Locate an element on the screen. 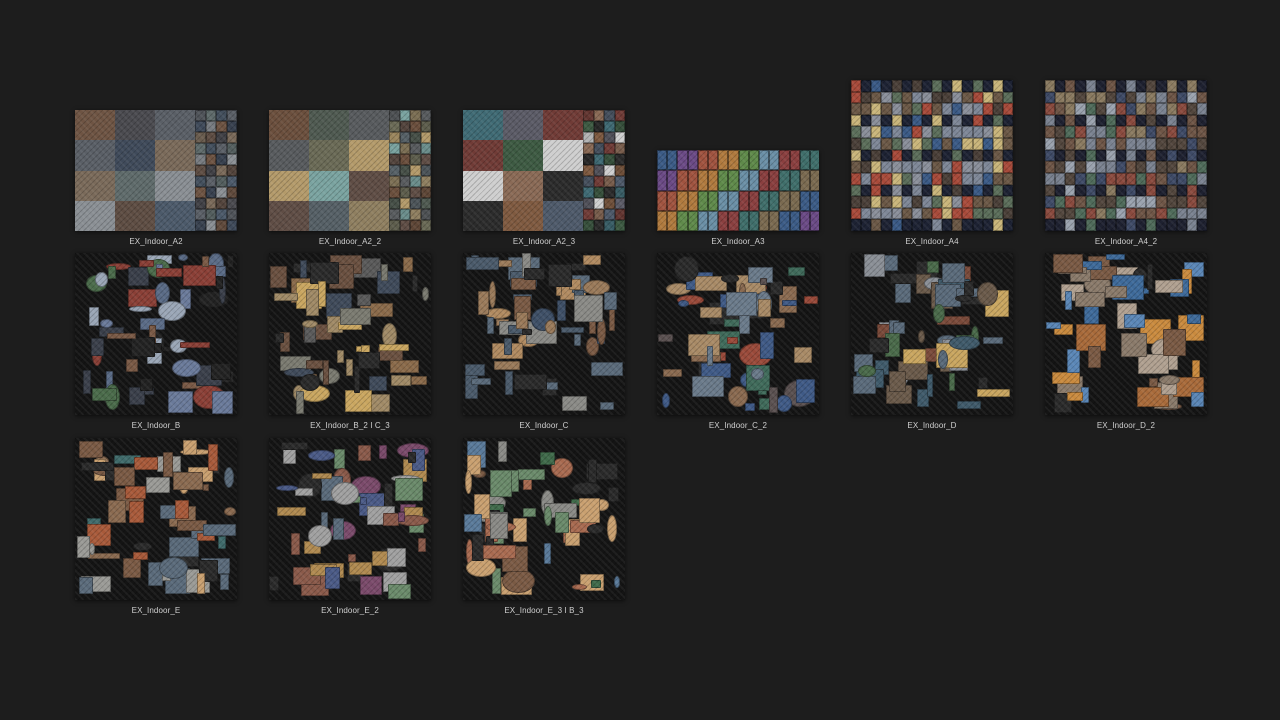 This screenshot has height=720, width=1280. thumbnail-ex-indoor-e: EX_Indoor_E is located at coordinates (156, 526).